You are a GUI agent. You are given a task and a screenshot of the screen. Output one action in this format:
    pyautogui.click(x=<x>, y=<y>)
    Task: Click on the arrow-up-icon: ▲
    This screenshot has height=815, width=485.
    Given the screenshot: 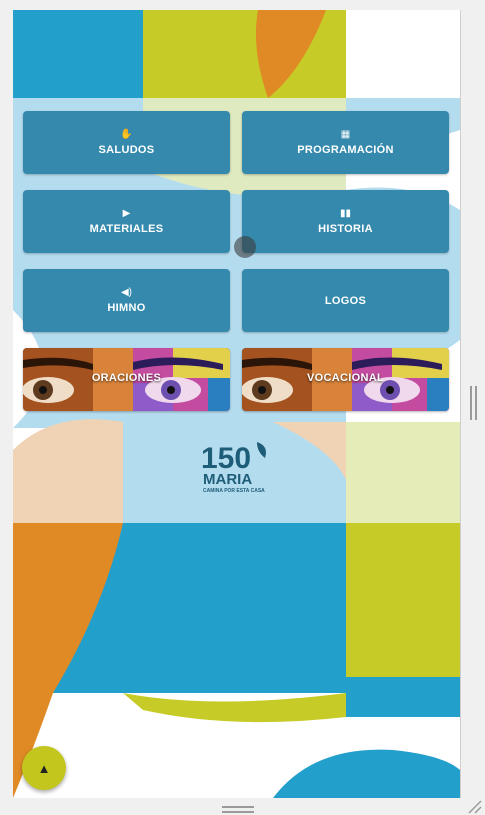 What is the action you would take?
    pyautogui.click(x=44, y=768)
    